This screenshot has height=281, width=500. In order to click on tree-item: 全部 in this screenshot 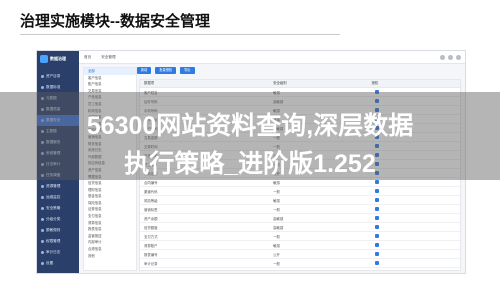, I will do `click(110, 71)`.